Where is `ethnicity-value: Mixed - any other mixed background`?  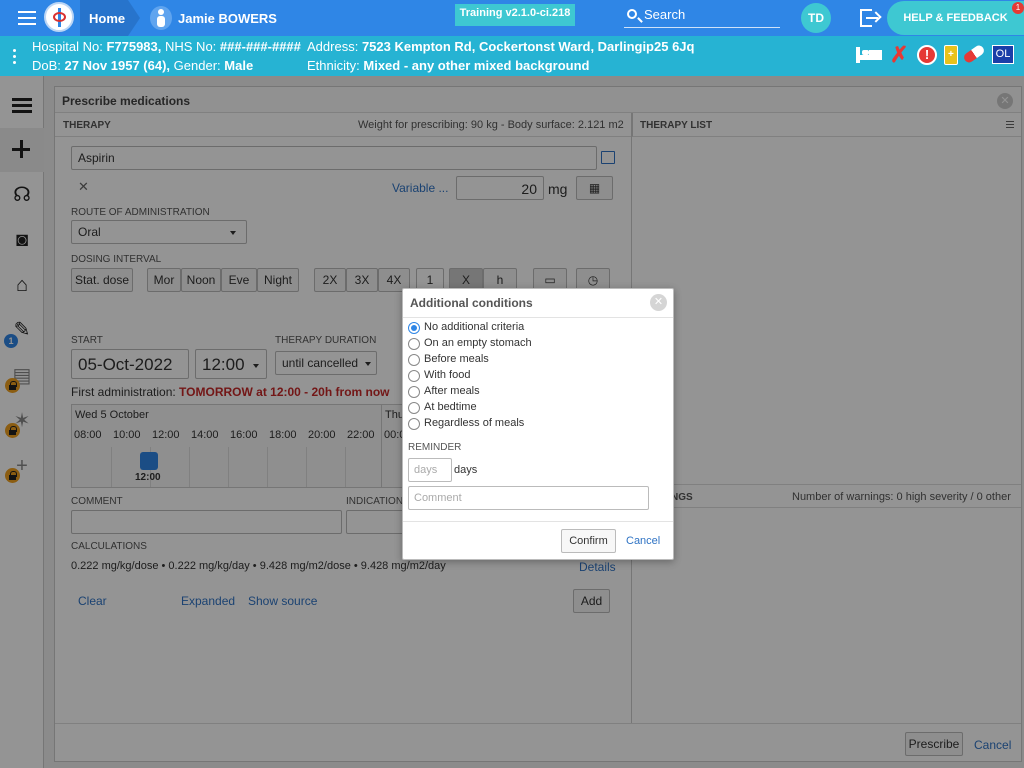
ethnicity-value: Mixed - any other mixed background is located at coordinates (476, 65).